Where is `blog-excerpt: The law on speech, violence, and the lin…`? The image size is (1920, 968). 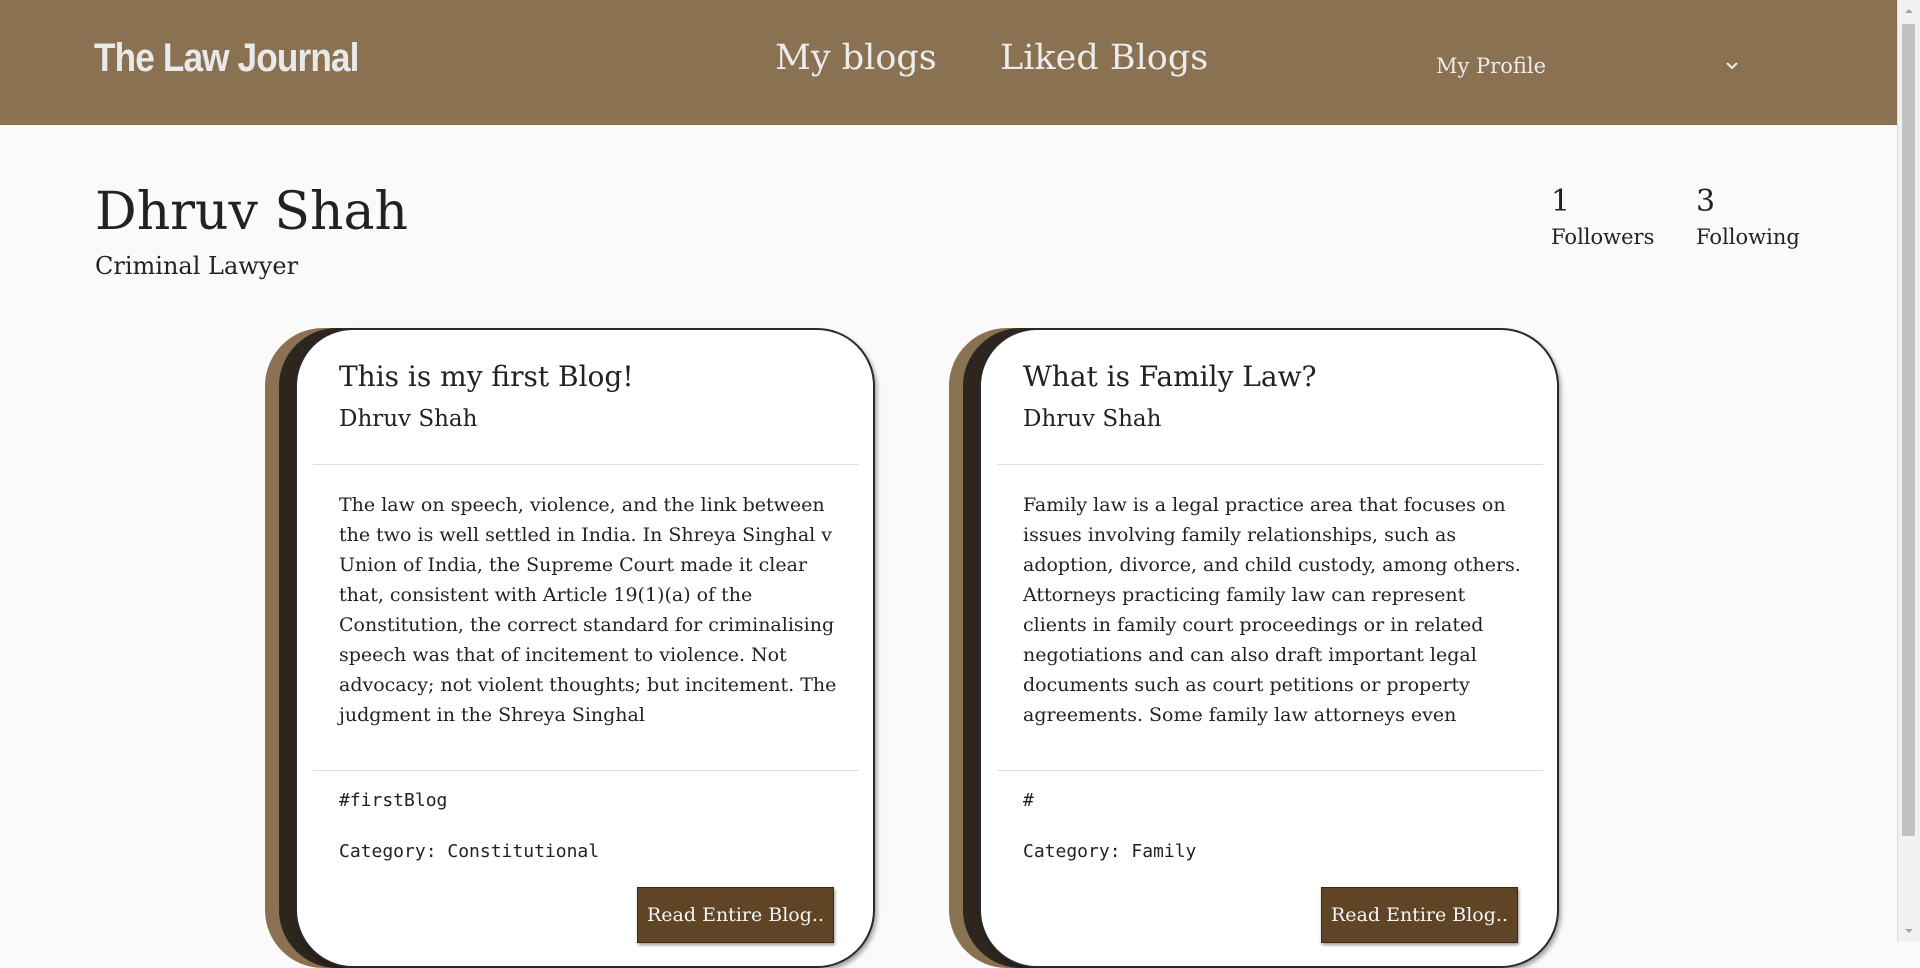
blog-excerpt: The law on speech, violence, and the lin… is located at coordinates (588, 610).